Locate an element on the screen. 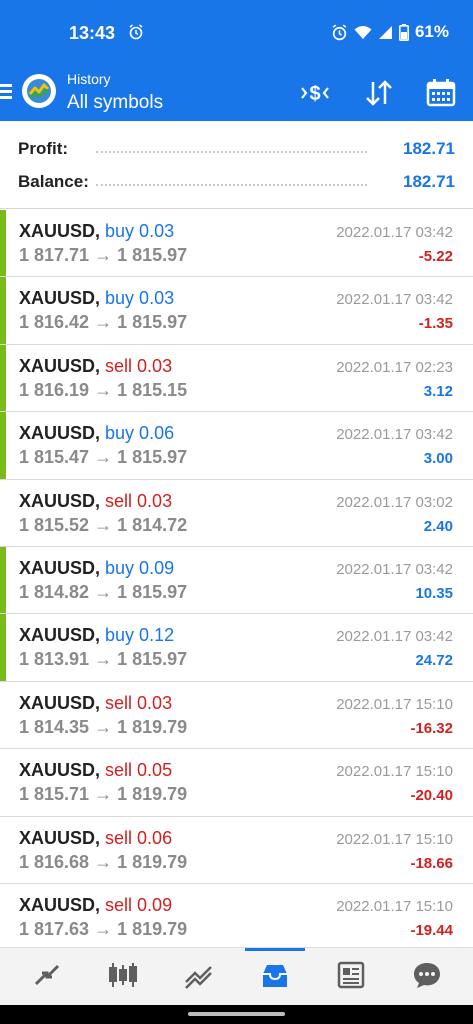 The image size is (473, 1024). nav-chart is located at coordinates (123, 977).